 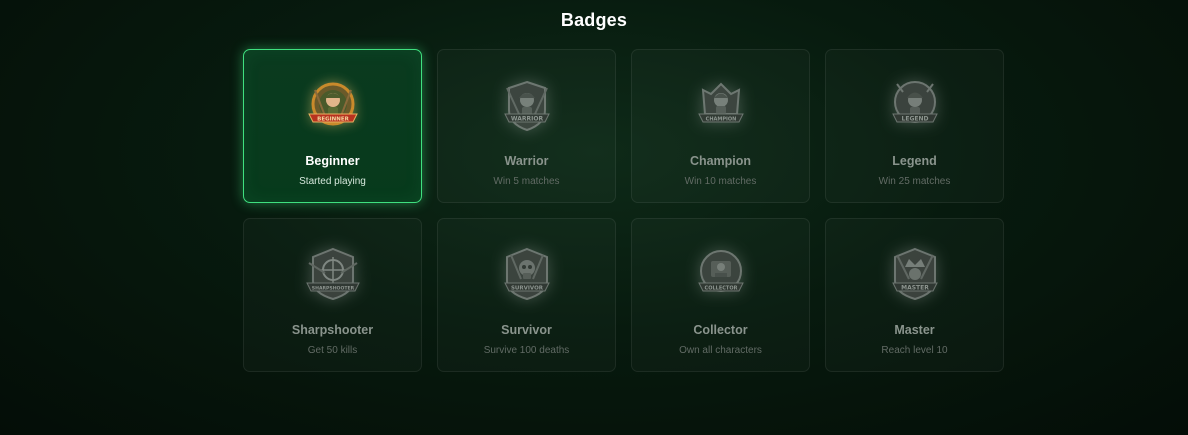 I want to click on badge-card-champion: CHAMPION Champion Win 10 matches, so click(x=720, y=126).